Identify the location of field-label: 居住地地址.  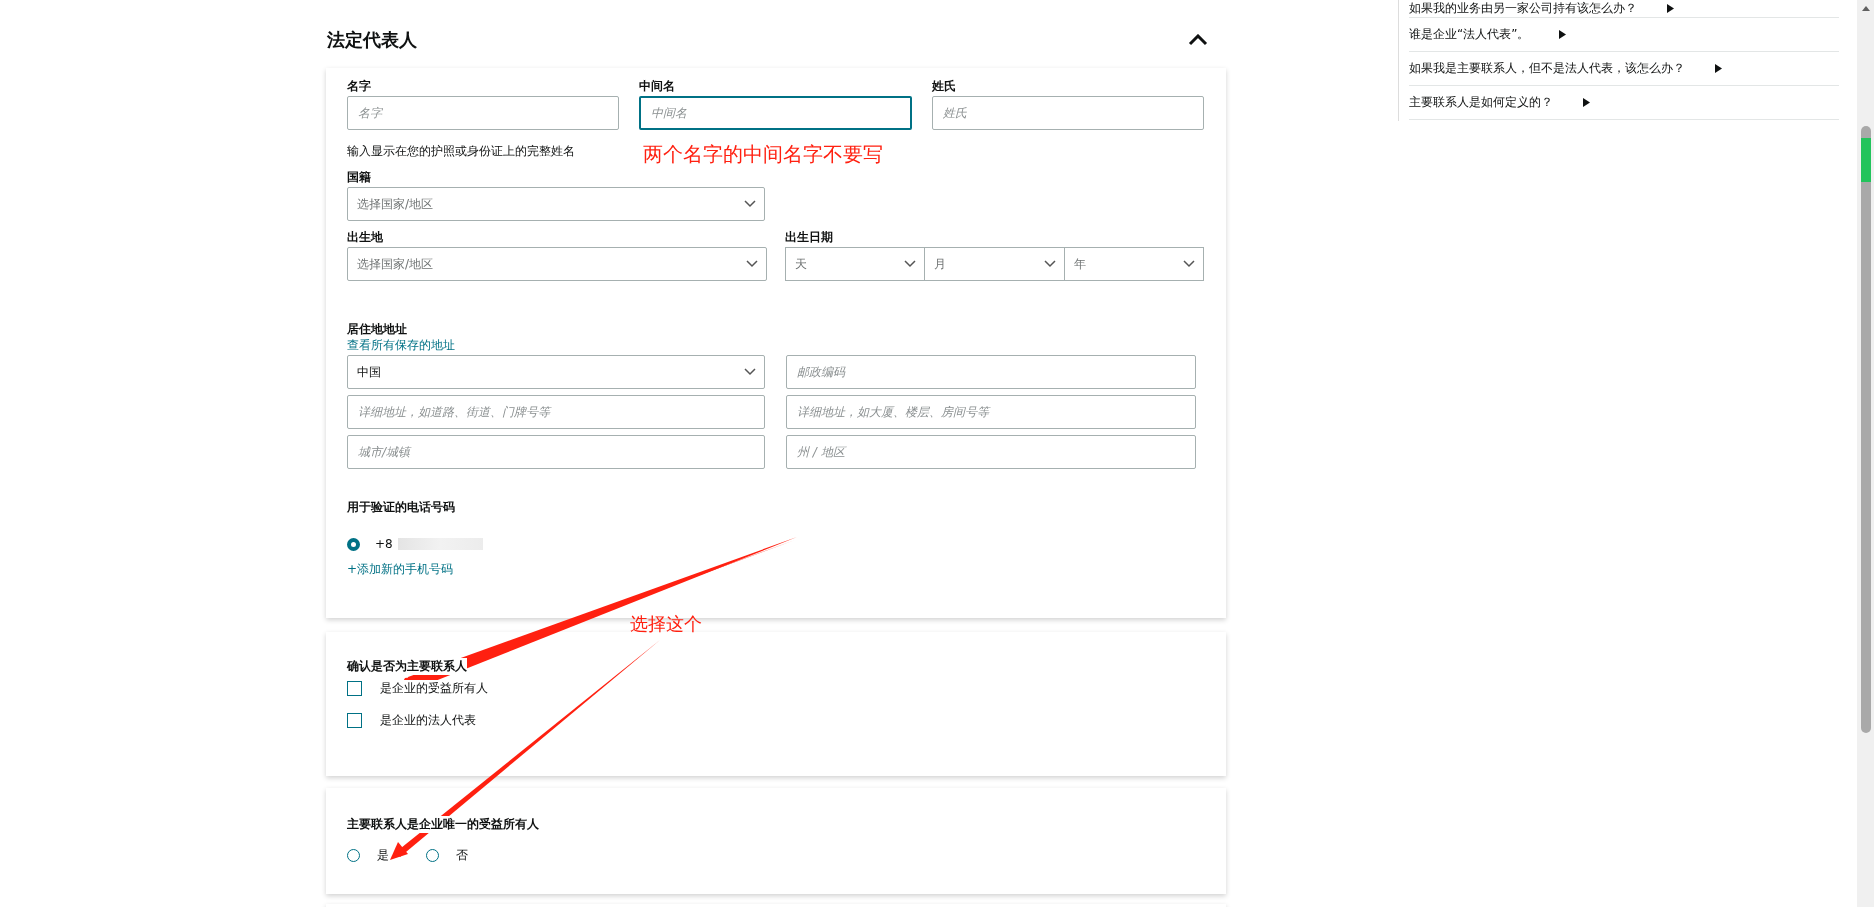
(377, 329).